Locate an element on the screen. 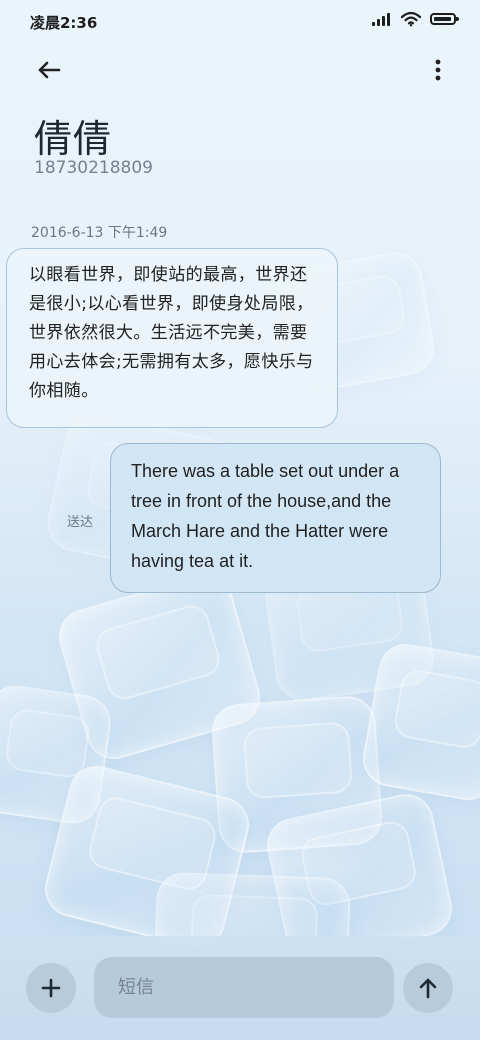 This screenshot has height=1040, width=480. plus-icon is located at coordinates (51, 988).